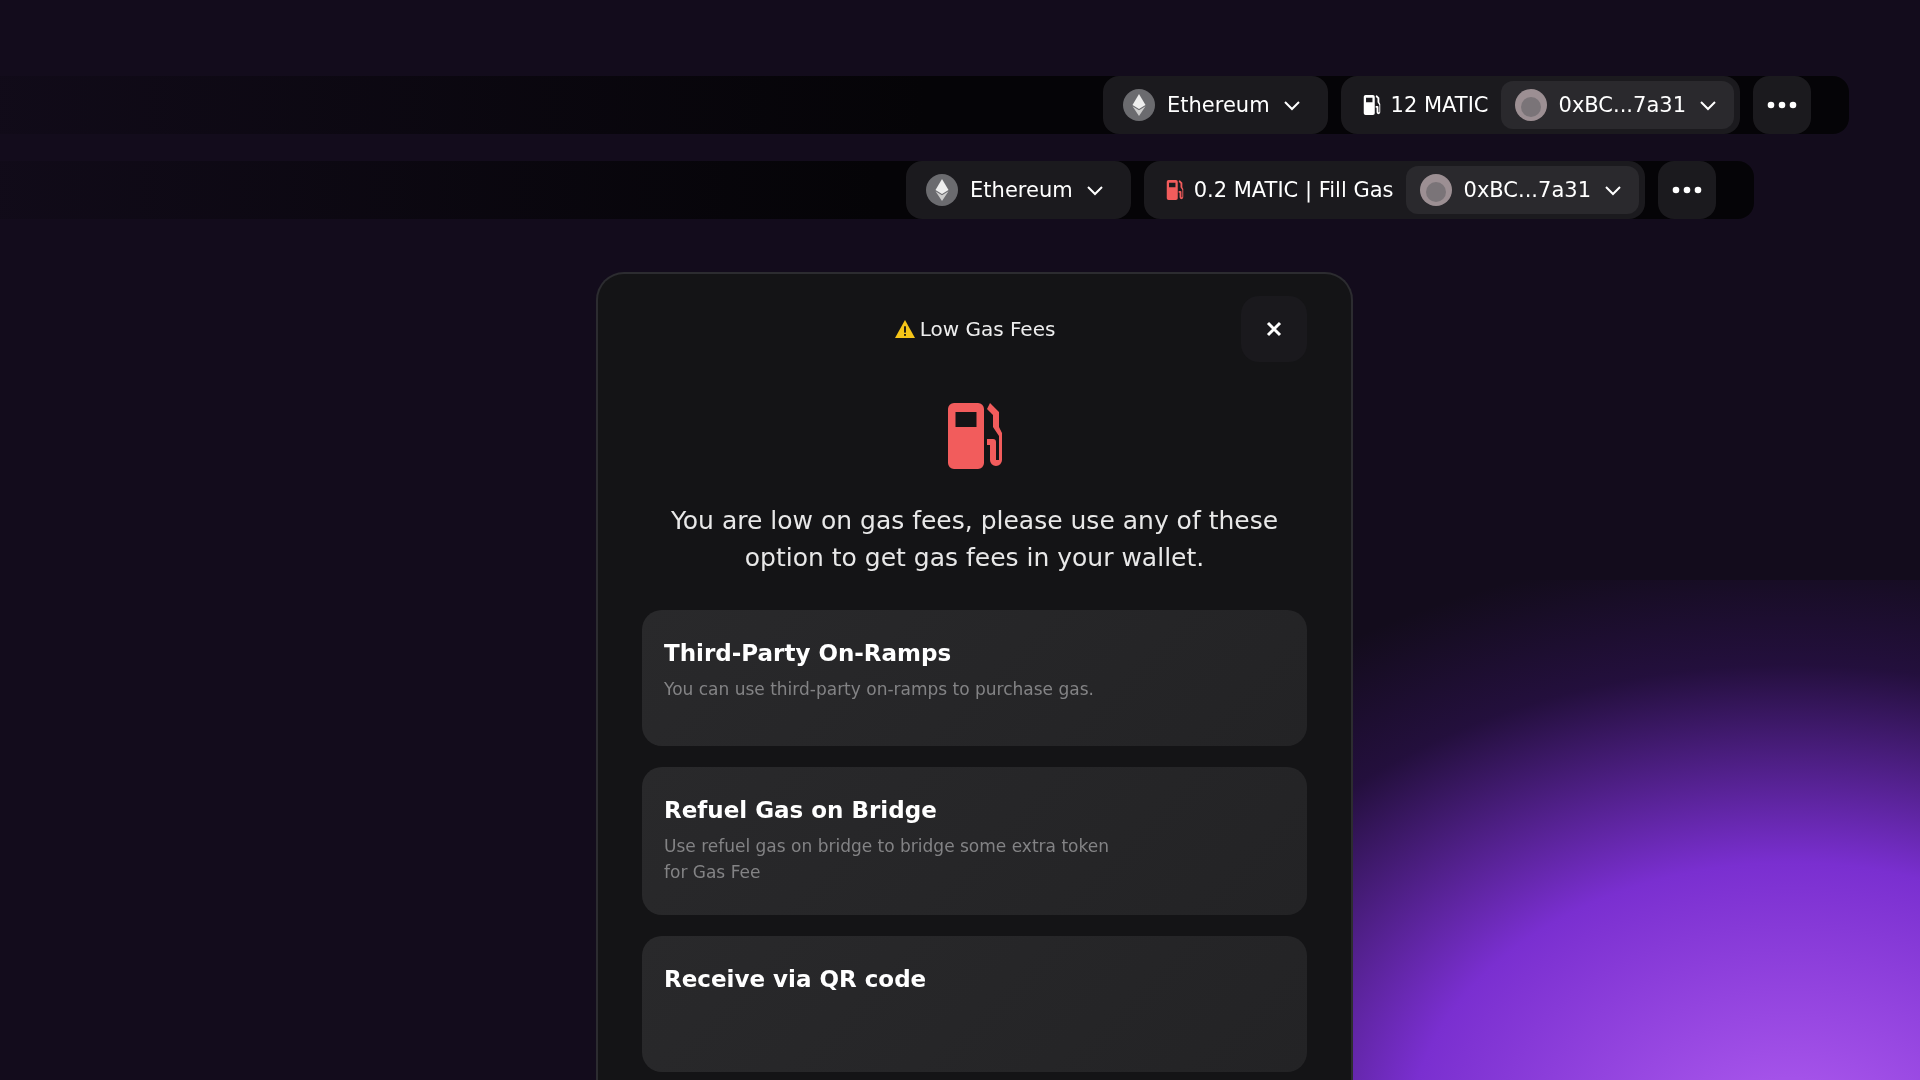 This screenshot has height=1080, width=1920. I want to click on option-card: Third-Party On-Ramps You can use third-party on-ramps to purchase gas., so click(974, 678).